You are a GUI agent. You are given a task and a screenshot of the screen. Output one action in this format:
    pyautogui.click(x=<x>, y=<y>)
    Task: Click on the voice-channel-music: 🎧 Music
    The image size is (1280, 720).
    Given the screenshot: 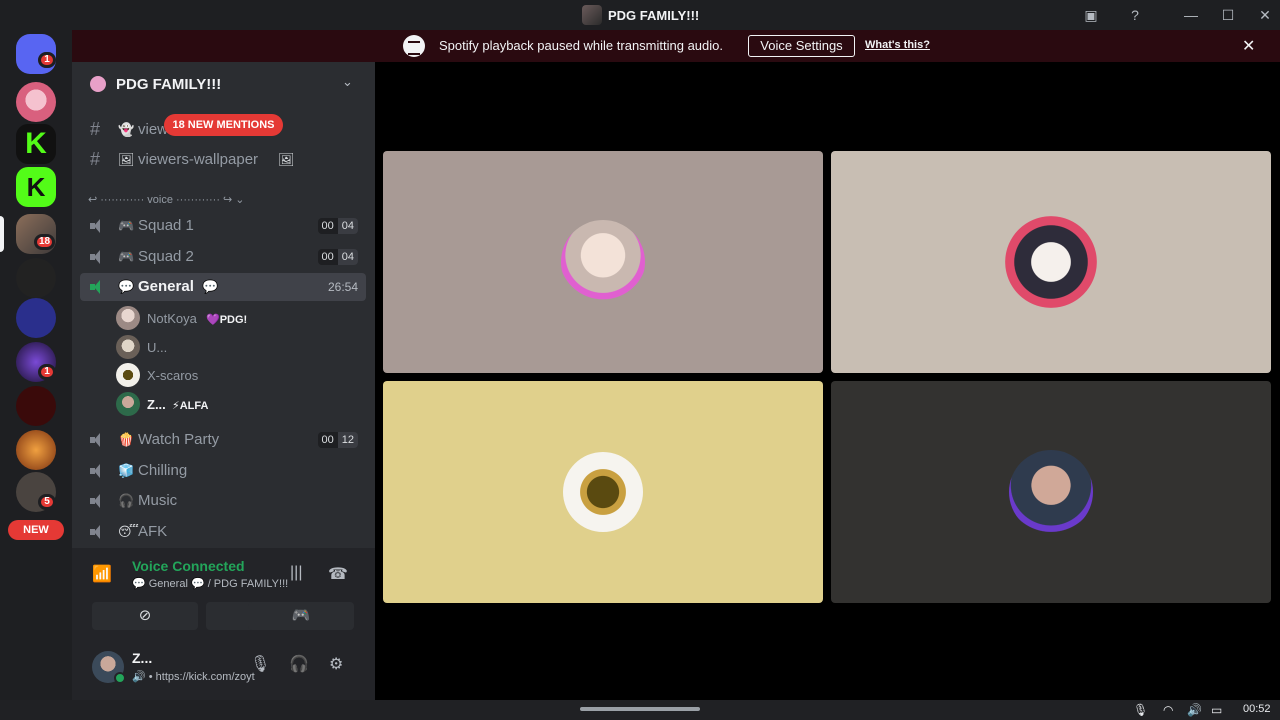 What is the action you would take?
    pyautogui.click(x=223, y=501)
    